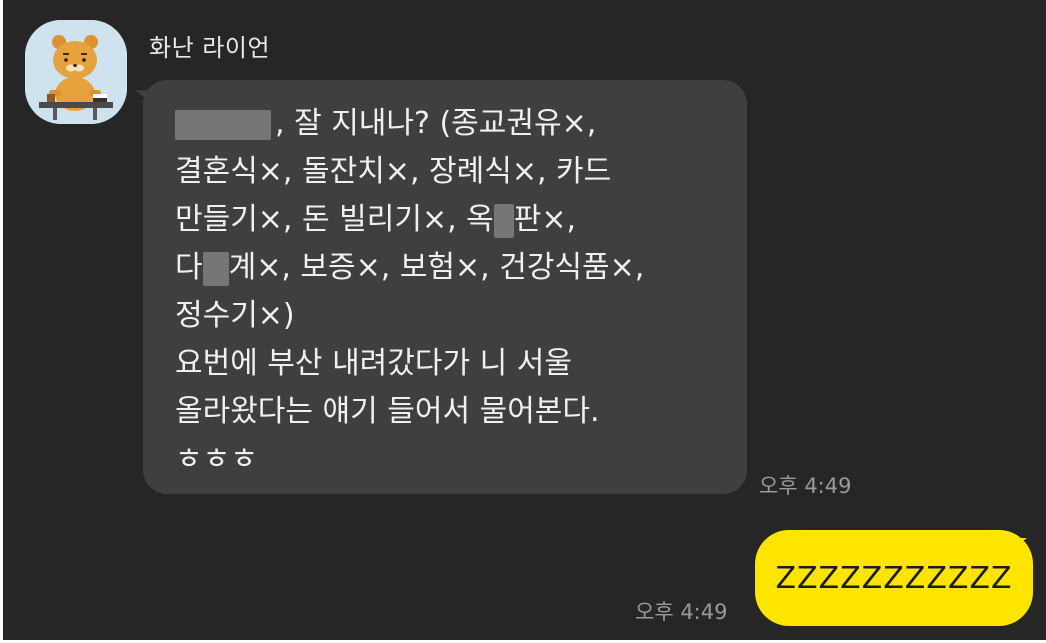 This screenshot has height=643, width=1046. Describe the element at coordinates (235, 315) in the screenshot. I see `message-line-5: 정수기×)` at that location.